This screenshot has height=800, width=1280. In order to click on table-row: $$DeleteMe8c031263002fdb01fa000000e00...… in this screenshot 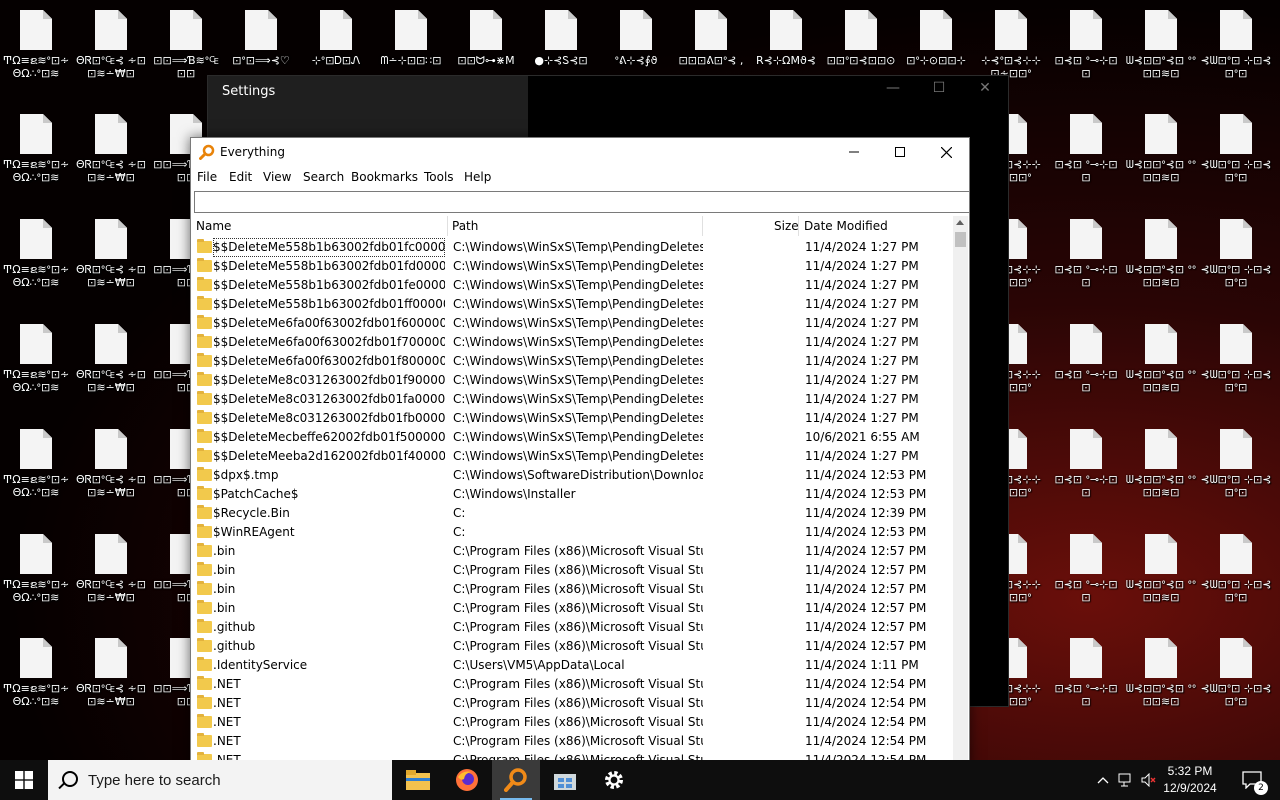, I will do `click(572, 399)`.